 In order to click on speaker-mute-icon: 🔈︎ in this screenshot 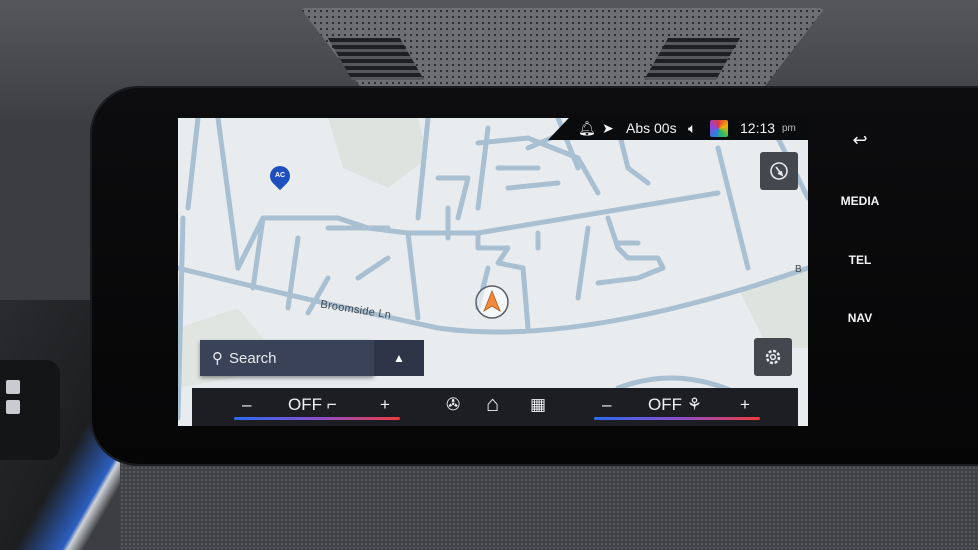, I will do `click(692, 128)`.